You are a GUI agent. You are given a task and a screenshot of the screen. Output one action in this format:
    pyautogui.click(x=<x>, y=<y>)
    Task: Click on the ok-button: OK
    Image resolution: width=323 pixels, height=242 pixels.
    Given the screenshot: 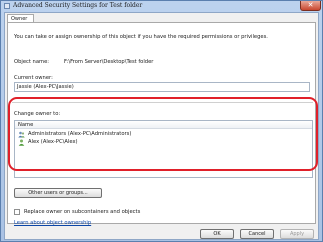 What is the action you would take?
    pyautogui.click(x=217, y=234)
    